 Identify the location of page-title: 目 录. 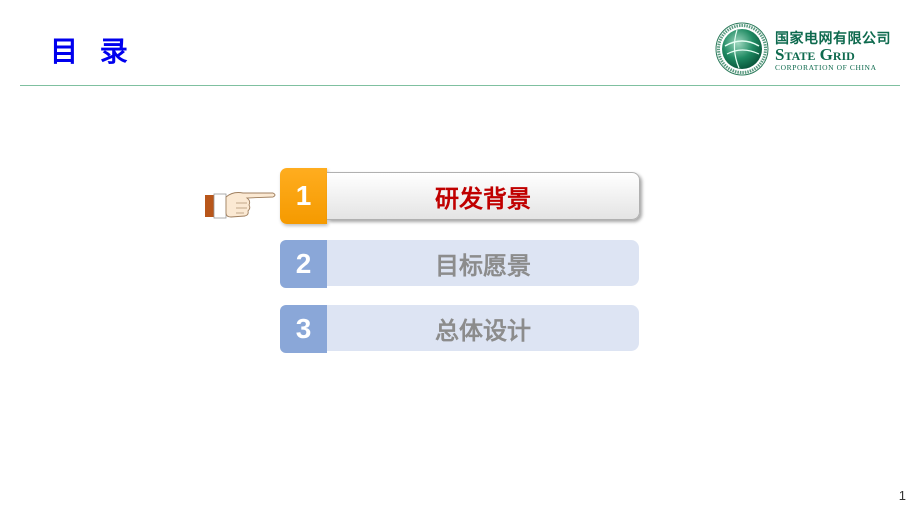
(92, 51).